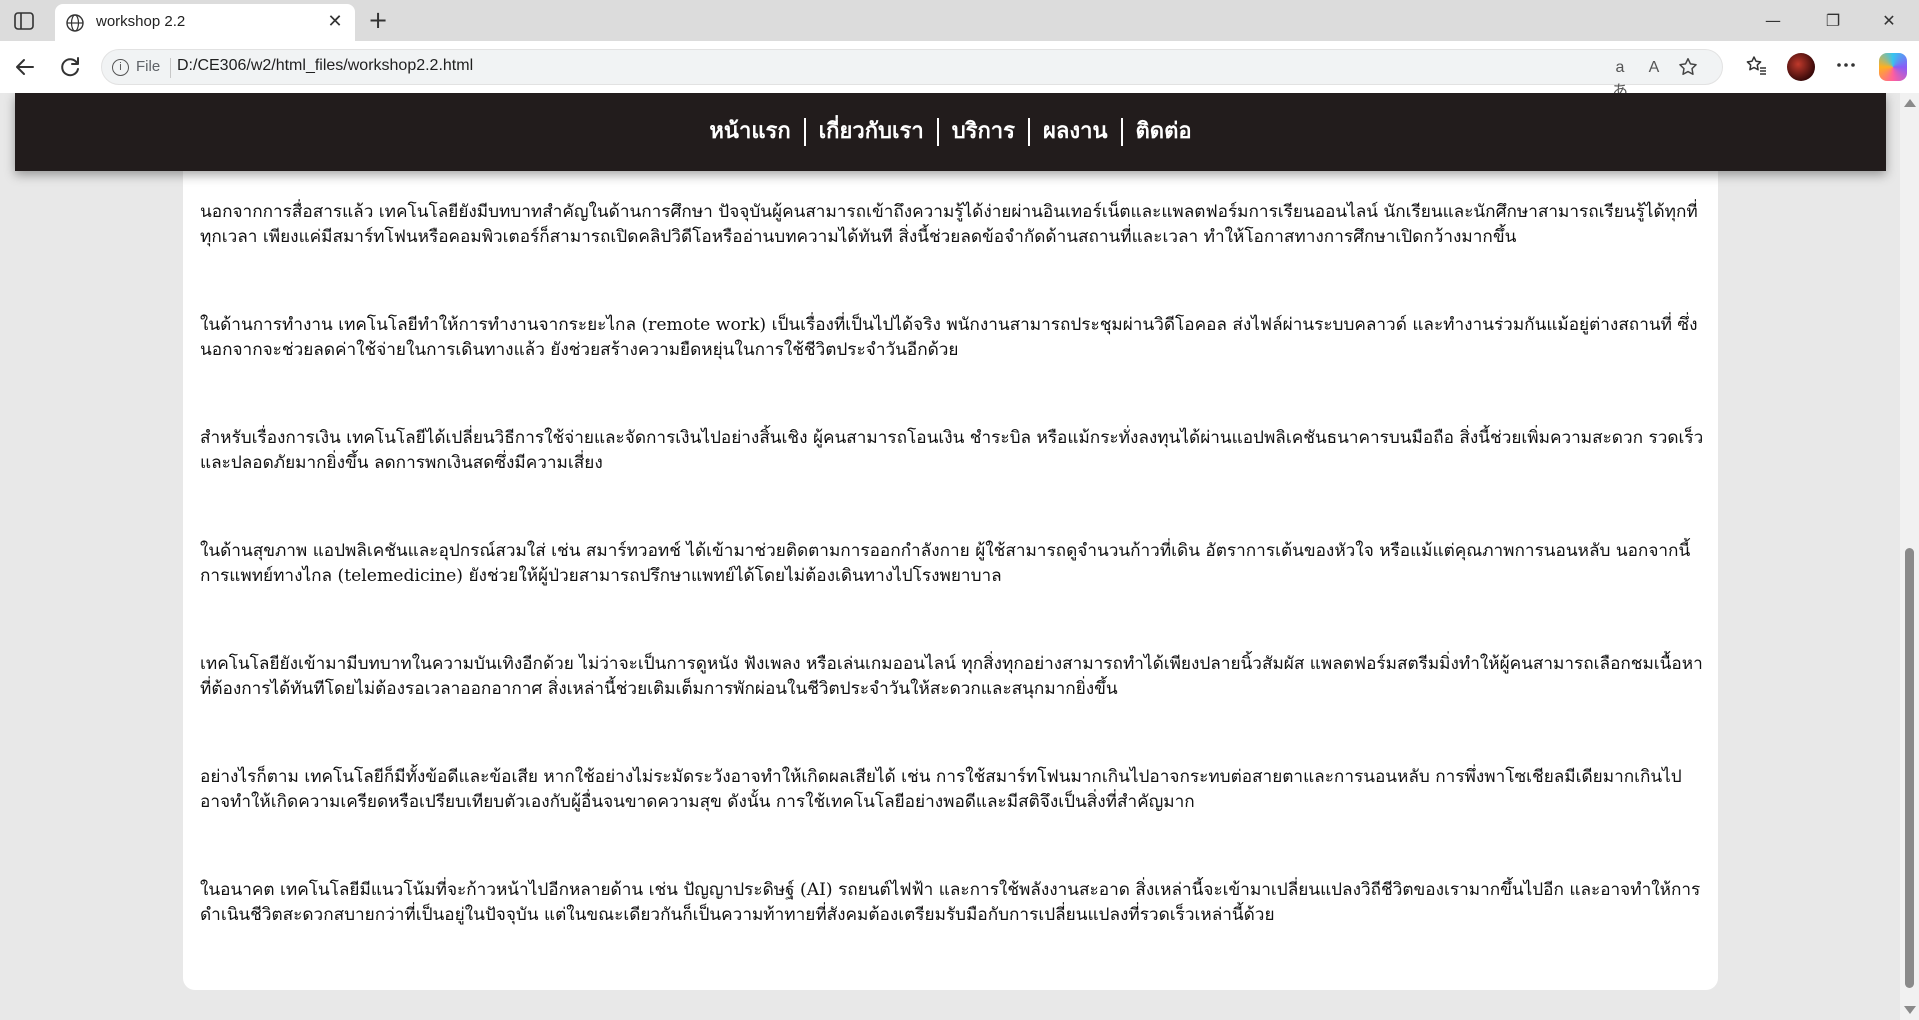 Image resolution: width=1919 pixels, height=1020 pixels. Describe the element at coordinates (170, 68) in the screenshot. I see `address-divider` at that location.